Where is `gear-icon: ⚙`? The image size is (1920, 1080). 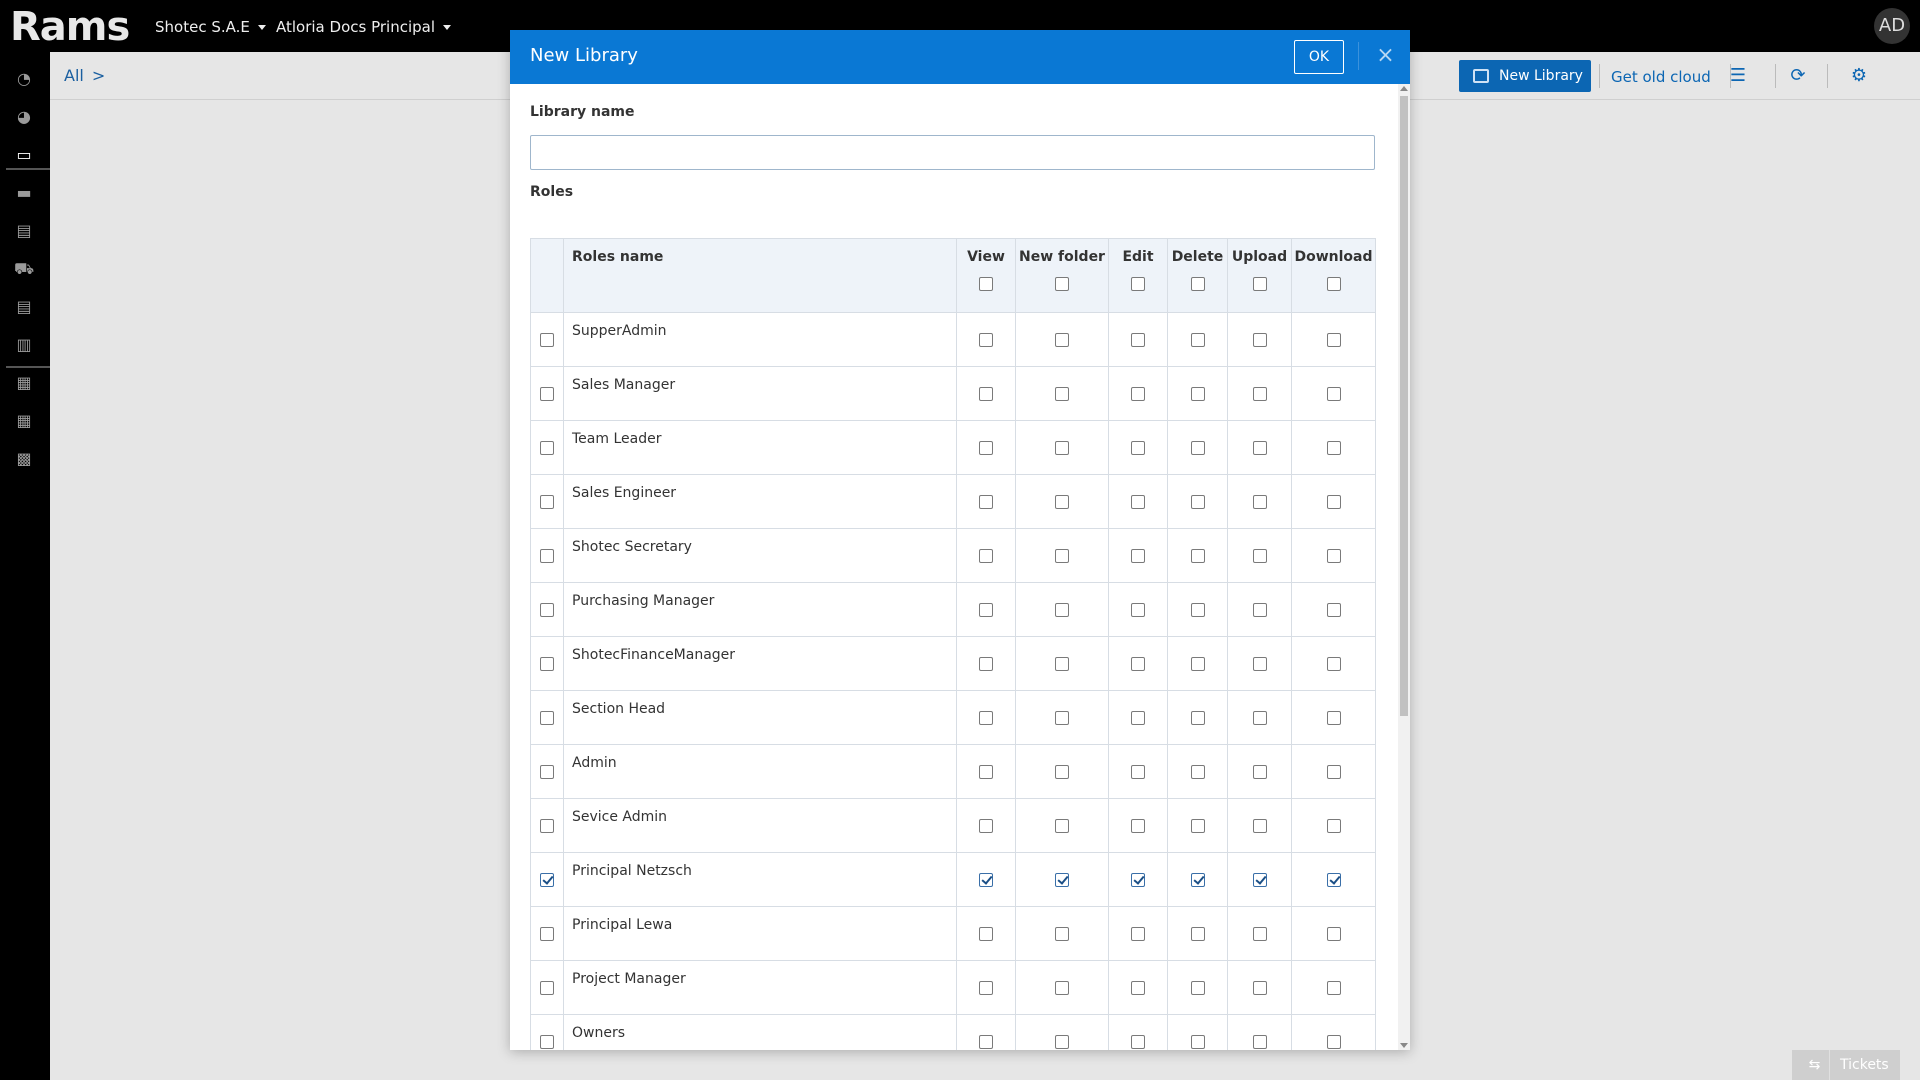 gear-icon: ⚙ is located at coordinates (1859, 76).